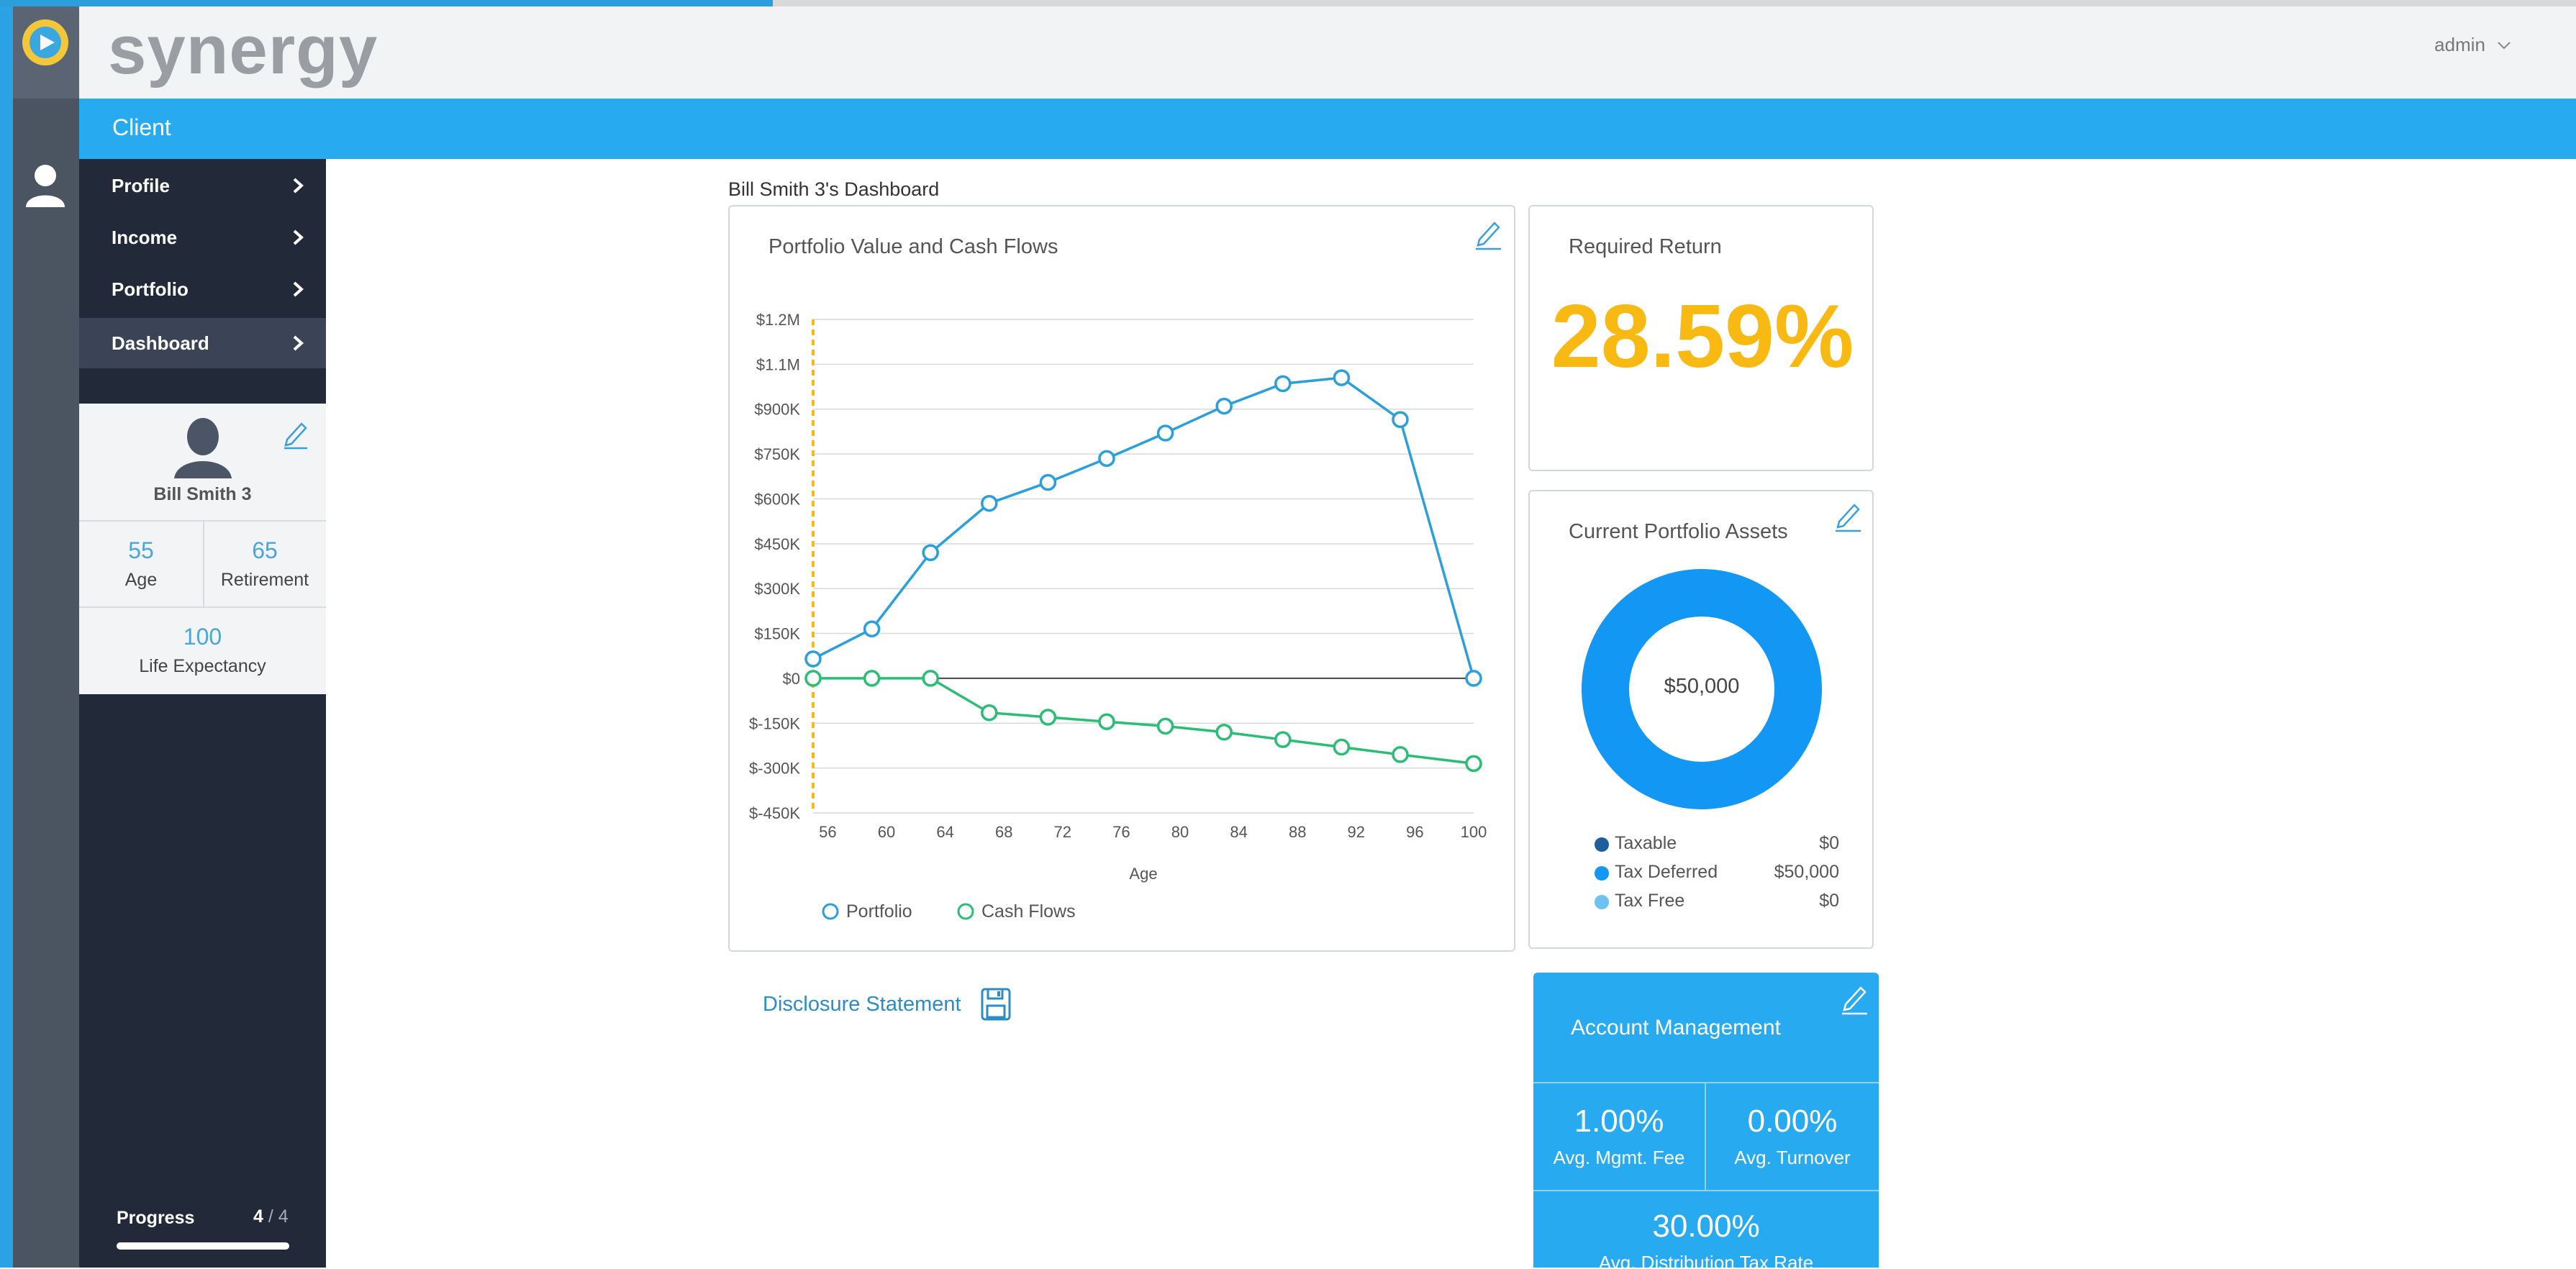  I want to click on assets-title: Current Portfolio Assets, so click(1679, 531).